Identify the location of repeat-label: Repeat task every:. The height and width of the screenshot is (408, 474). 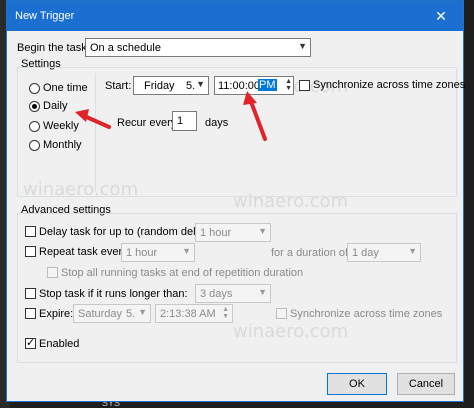
(85, 252).